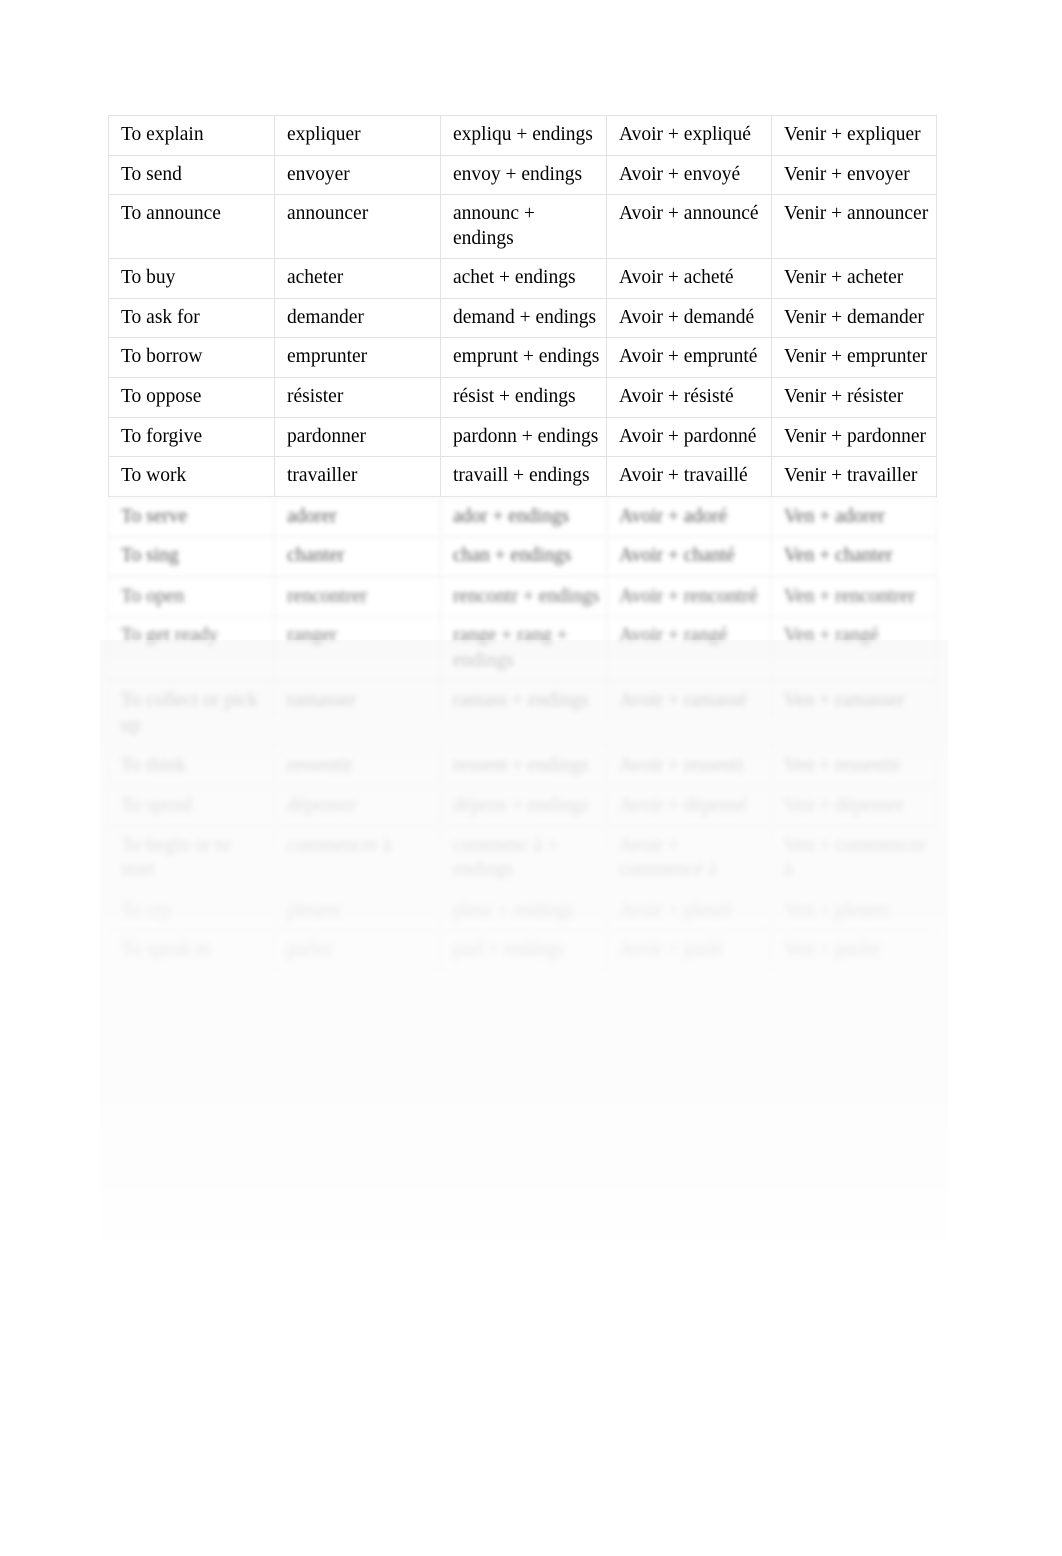 The width and height of the screenshot is (1062, 1556). I want to click on cell-venir: Venir + travailler, so click(854, 476).